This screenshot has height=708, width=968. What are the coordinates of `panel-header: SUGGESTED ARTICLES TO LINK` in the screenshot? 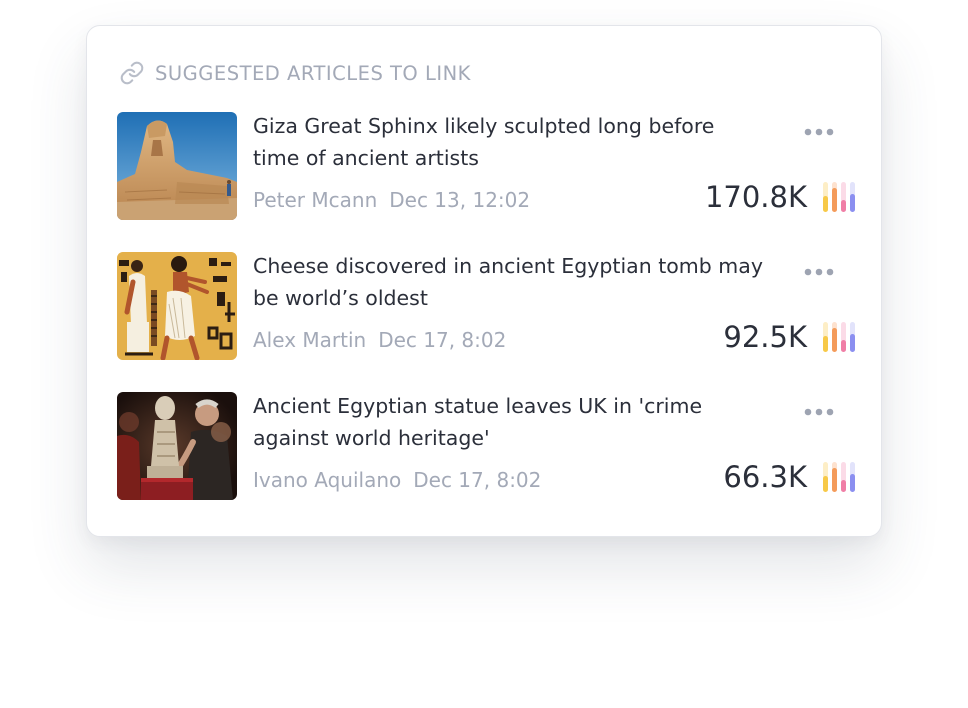 It's located at (295, 73).